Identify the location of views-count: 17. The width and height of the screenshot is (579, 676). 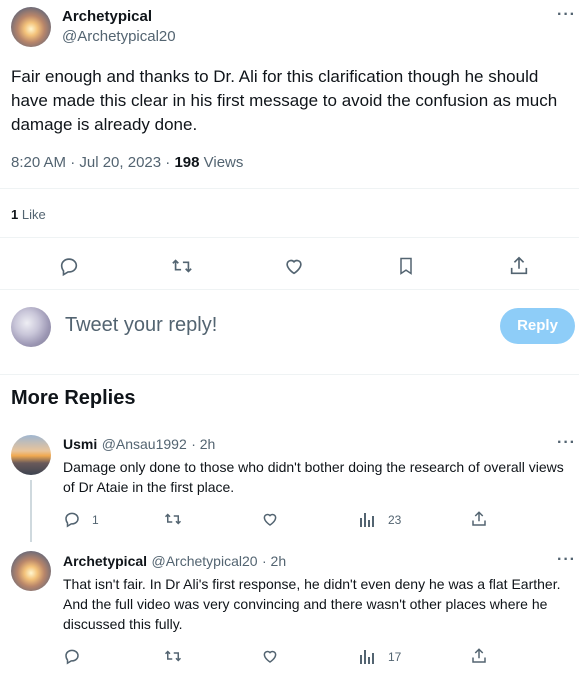
(395, 657).